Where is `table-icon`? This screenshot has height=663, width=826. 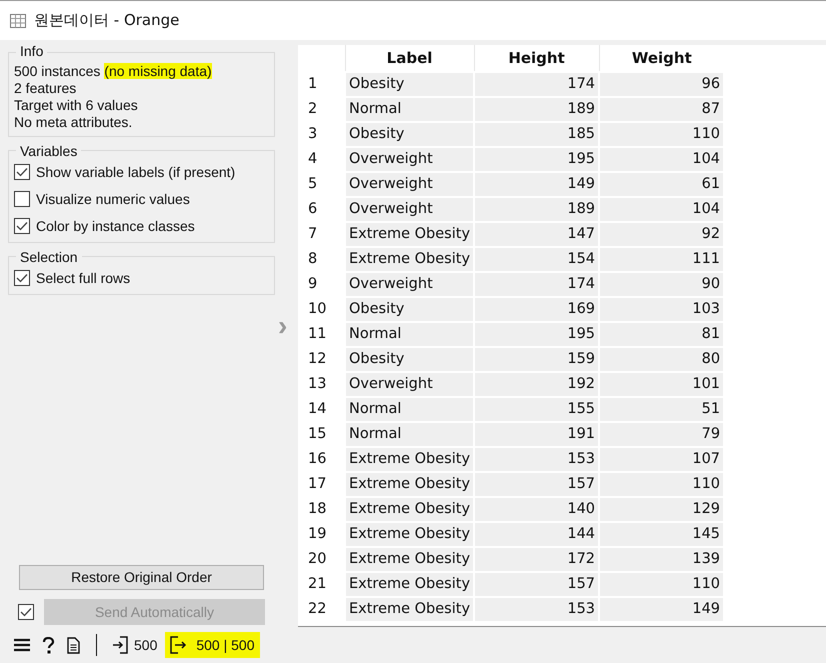
table-icon is located at coordinates (18, 21).